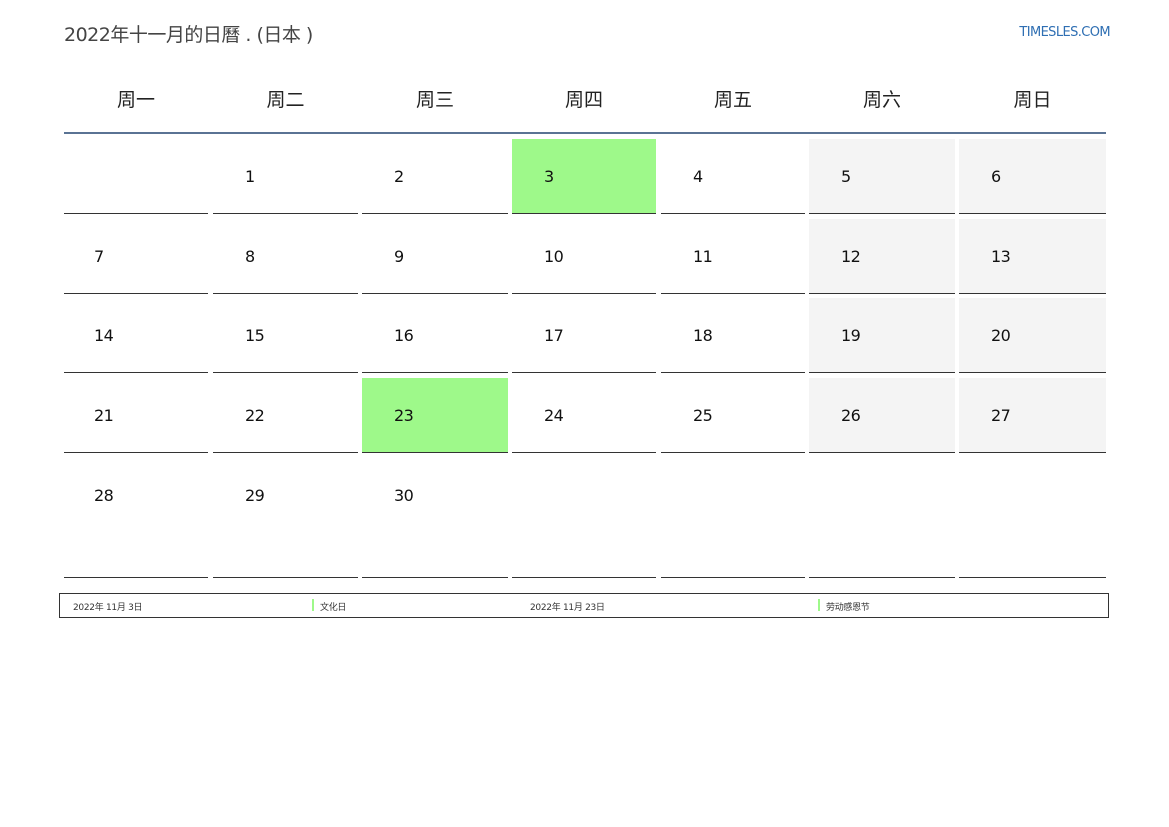 This screenshot has width=1169, height=827. Describe the element at coordinates (554, 415) in the screenshot. I see `day-number: 24` at that location.